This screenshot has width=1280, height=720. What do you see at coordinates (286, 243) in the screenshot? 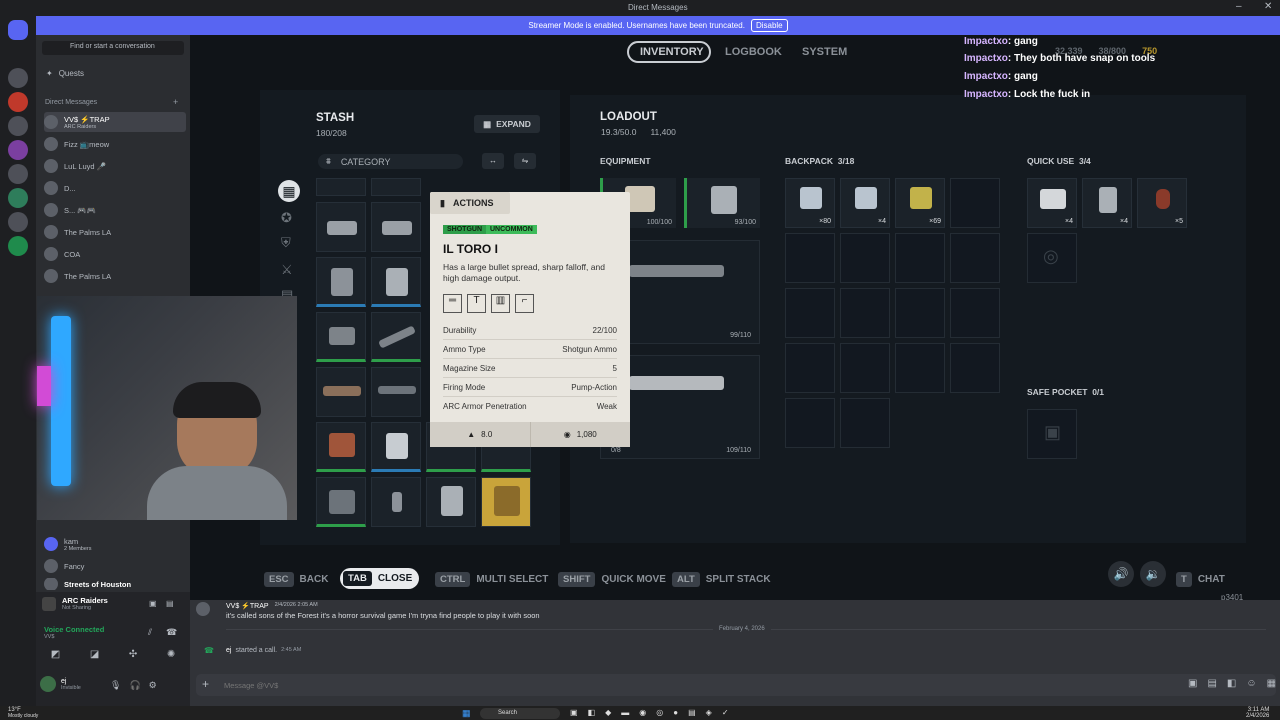
I see `category-icon: ⛨` at bounding box center [286, 243].